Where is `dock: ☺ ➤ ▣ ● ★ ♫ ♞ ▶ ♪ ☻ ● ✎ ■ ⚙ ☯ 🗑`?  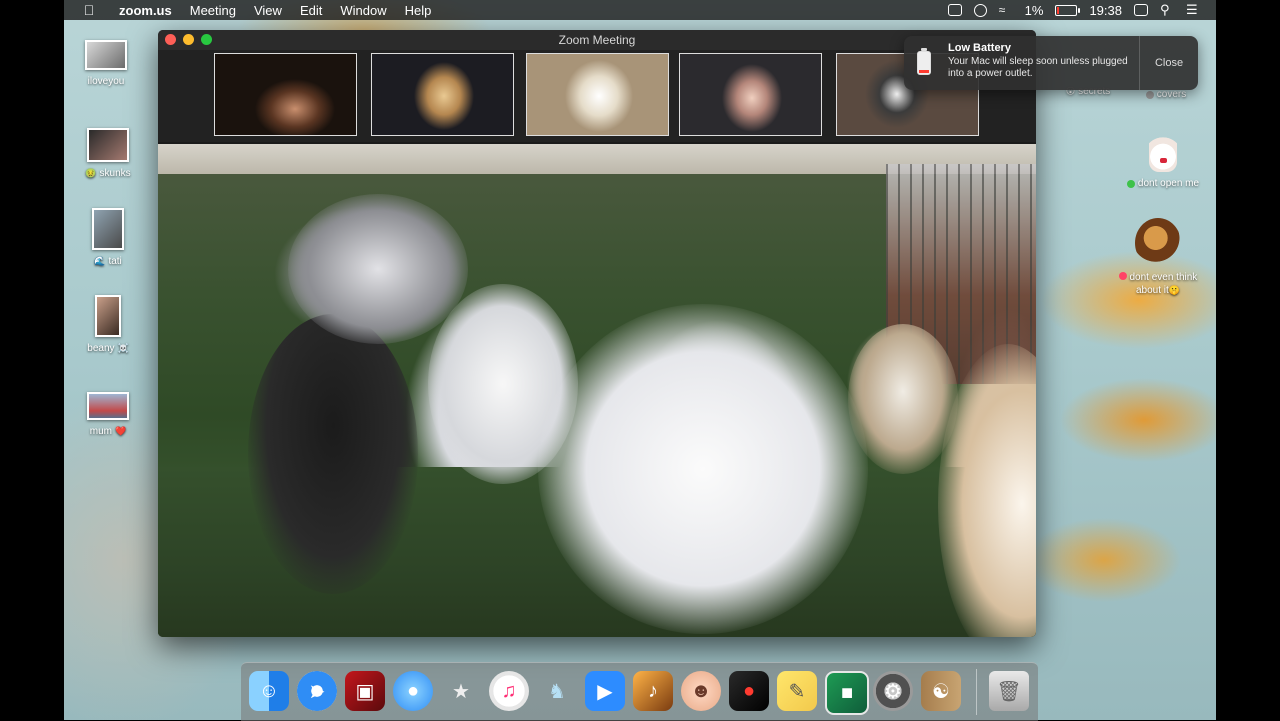
dock: ☺ ➤ ▣ ● ★ ♫ ♞ ▶ ♪ ☻ ● ✎ ■ ⚙ ☯ 🗑 is located at coordinates (639, 691).